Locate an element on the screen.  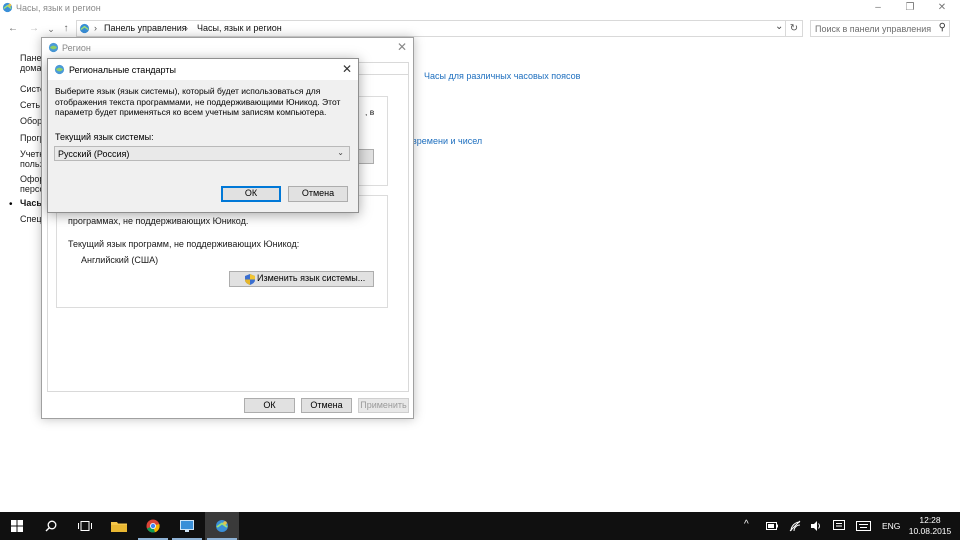
battery-icon is located at coordinates (772, 526).